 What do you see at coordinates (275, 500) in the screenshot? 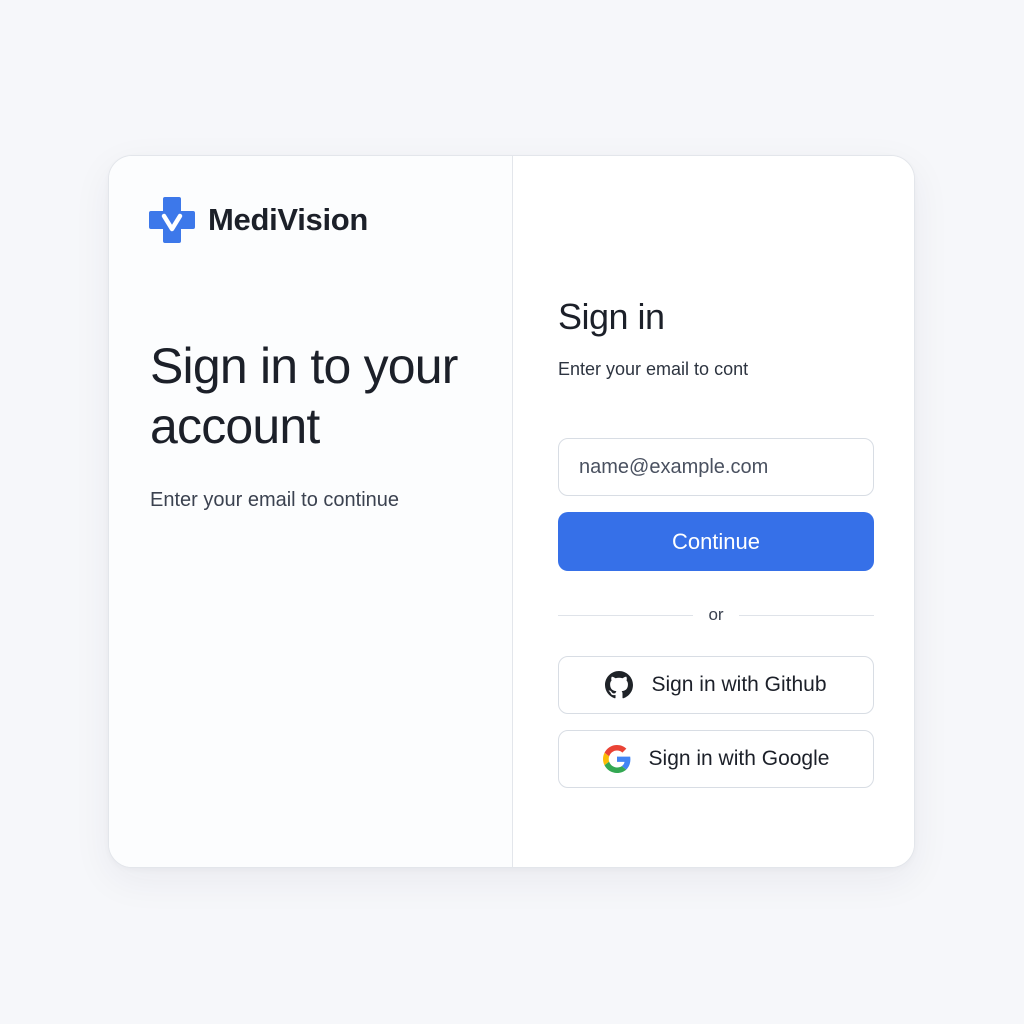
I see `page-subtitle: Enter your email to continue` at bounding box center [275, 500].